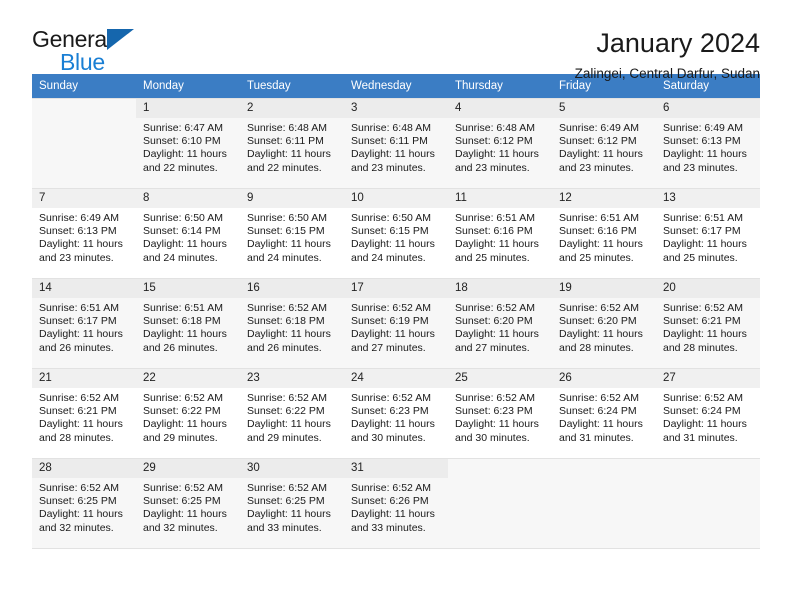 The image size is (792, 612). What do you see at coordinates (391, 218) in the screenshot?
I see `sunrise-text: Sunrise: 6:50 AM` at bounding box center [391, 218].